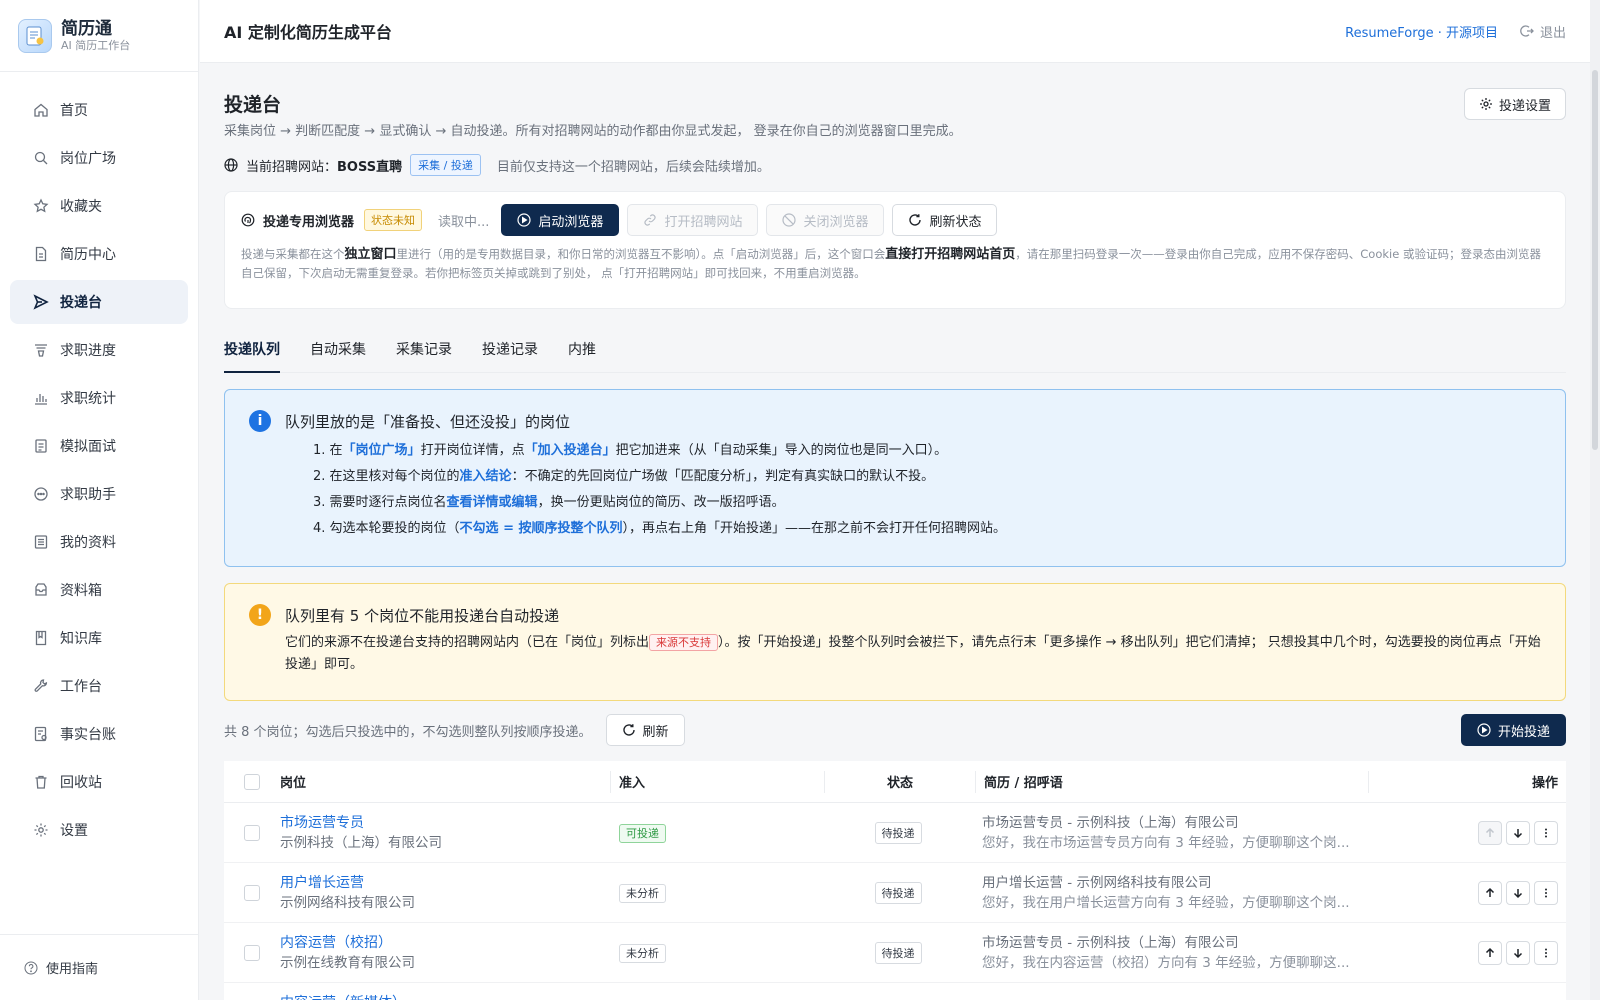 Image resolution: width=1600 pixels, height=1000 pixels. Describe the element at coordinates (1544, 783) in the screenshot. I see `header-ops: 操作` at that location.